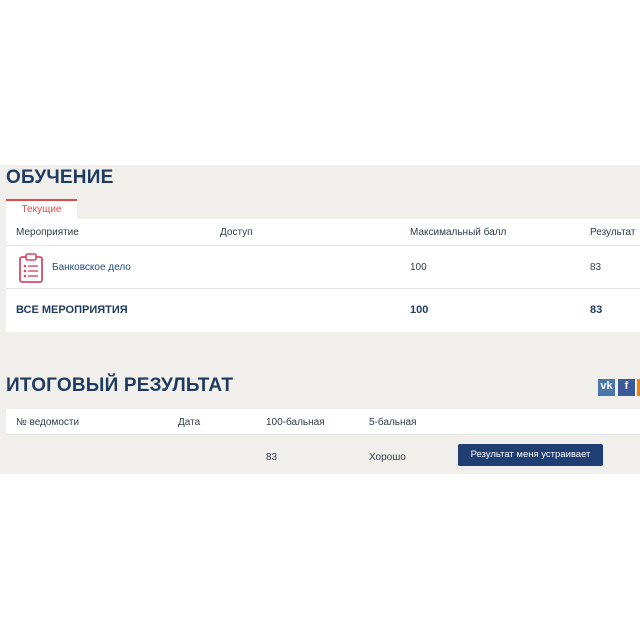 The width and height of the screenshot is (640, 640). Describe the element at coordinates (323, 310) in the screenshot. I see `total-row: ВСЕ МЕРОПРИЯТИЯ 100 83` at that location.